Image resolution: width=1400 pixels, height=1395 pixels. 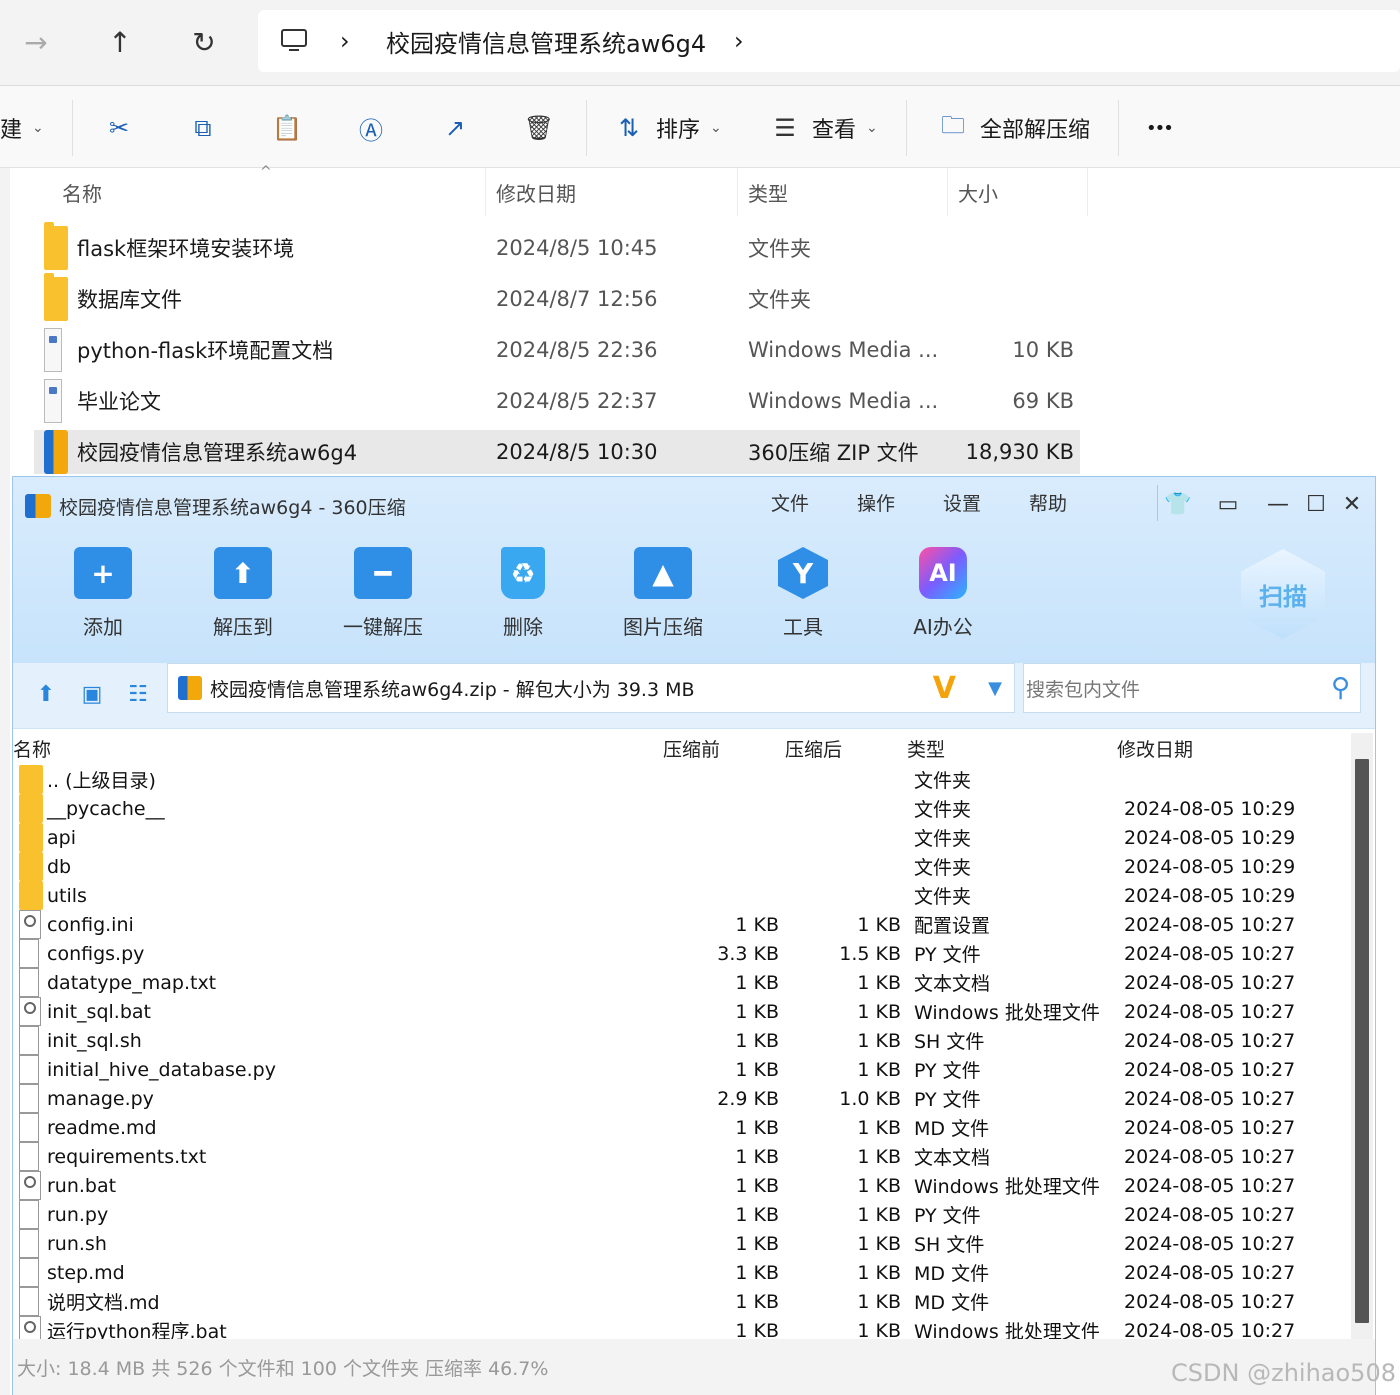 What do you see at coordinates (1352, 504) in the screenshot?
I see `close-button: ✕` at bounding box center [1352, 504].